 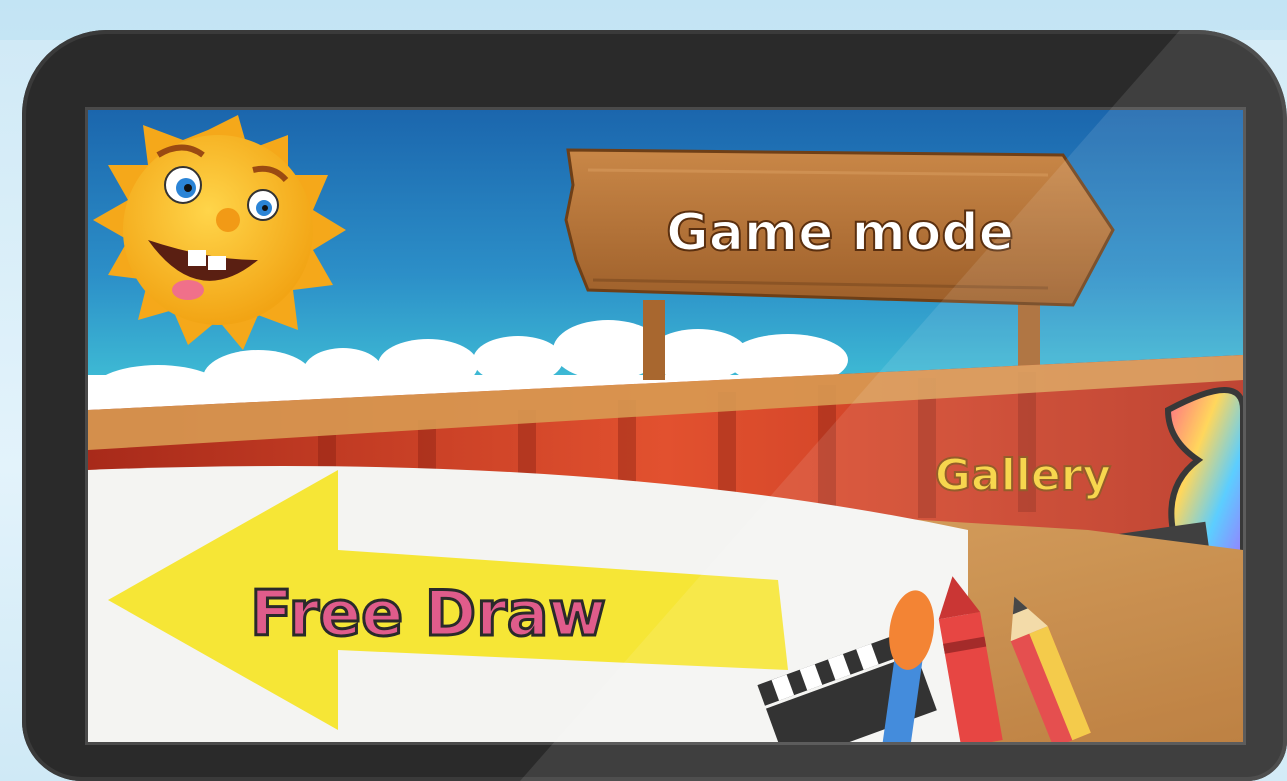 What do you see at coordinates (654, 340) in the screenshot?
I see `sign-post-left` at bounding box center [654, 340].